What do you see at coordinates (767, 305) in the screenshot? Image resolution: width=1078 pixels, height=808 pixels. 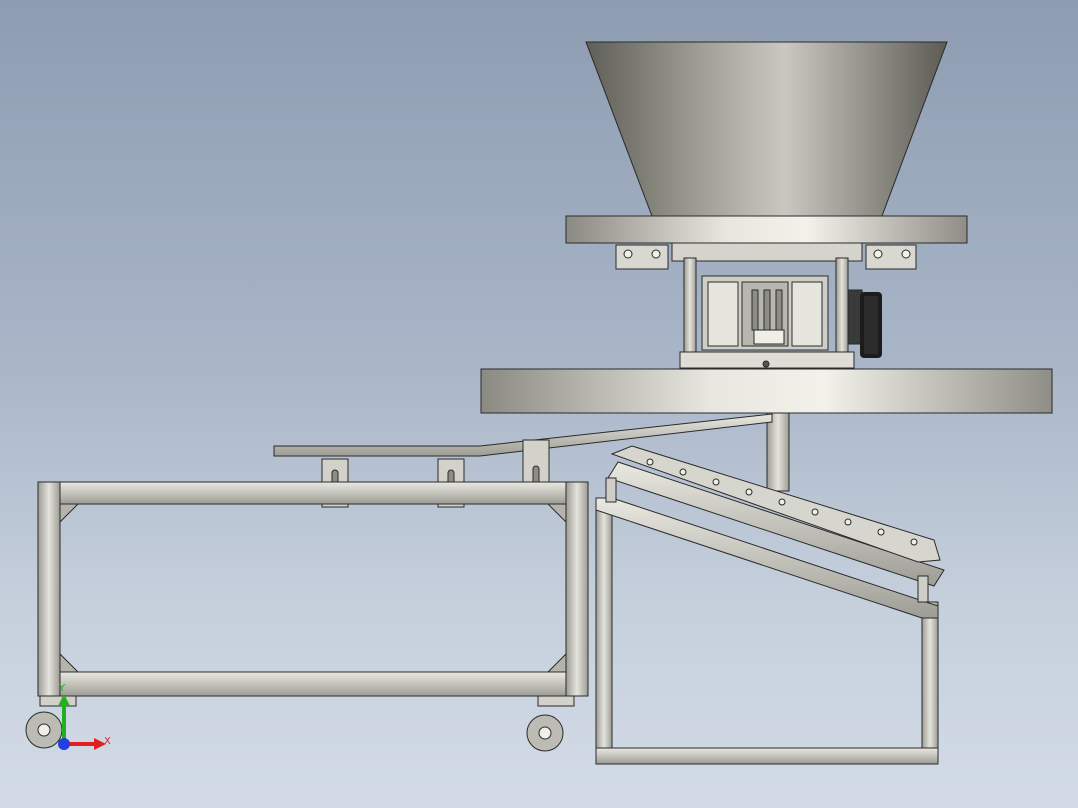 I see `drive-assembly` at bounding box center [767, 305].